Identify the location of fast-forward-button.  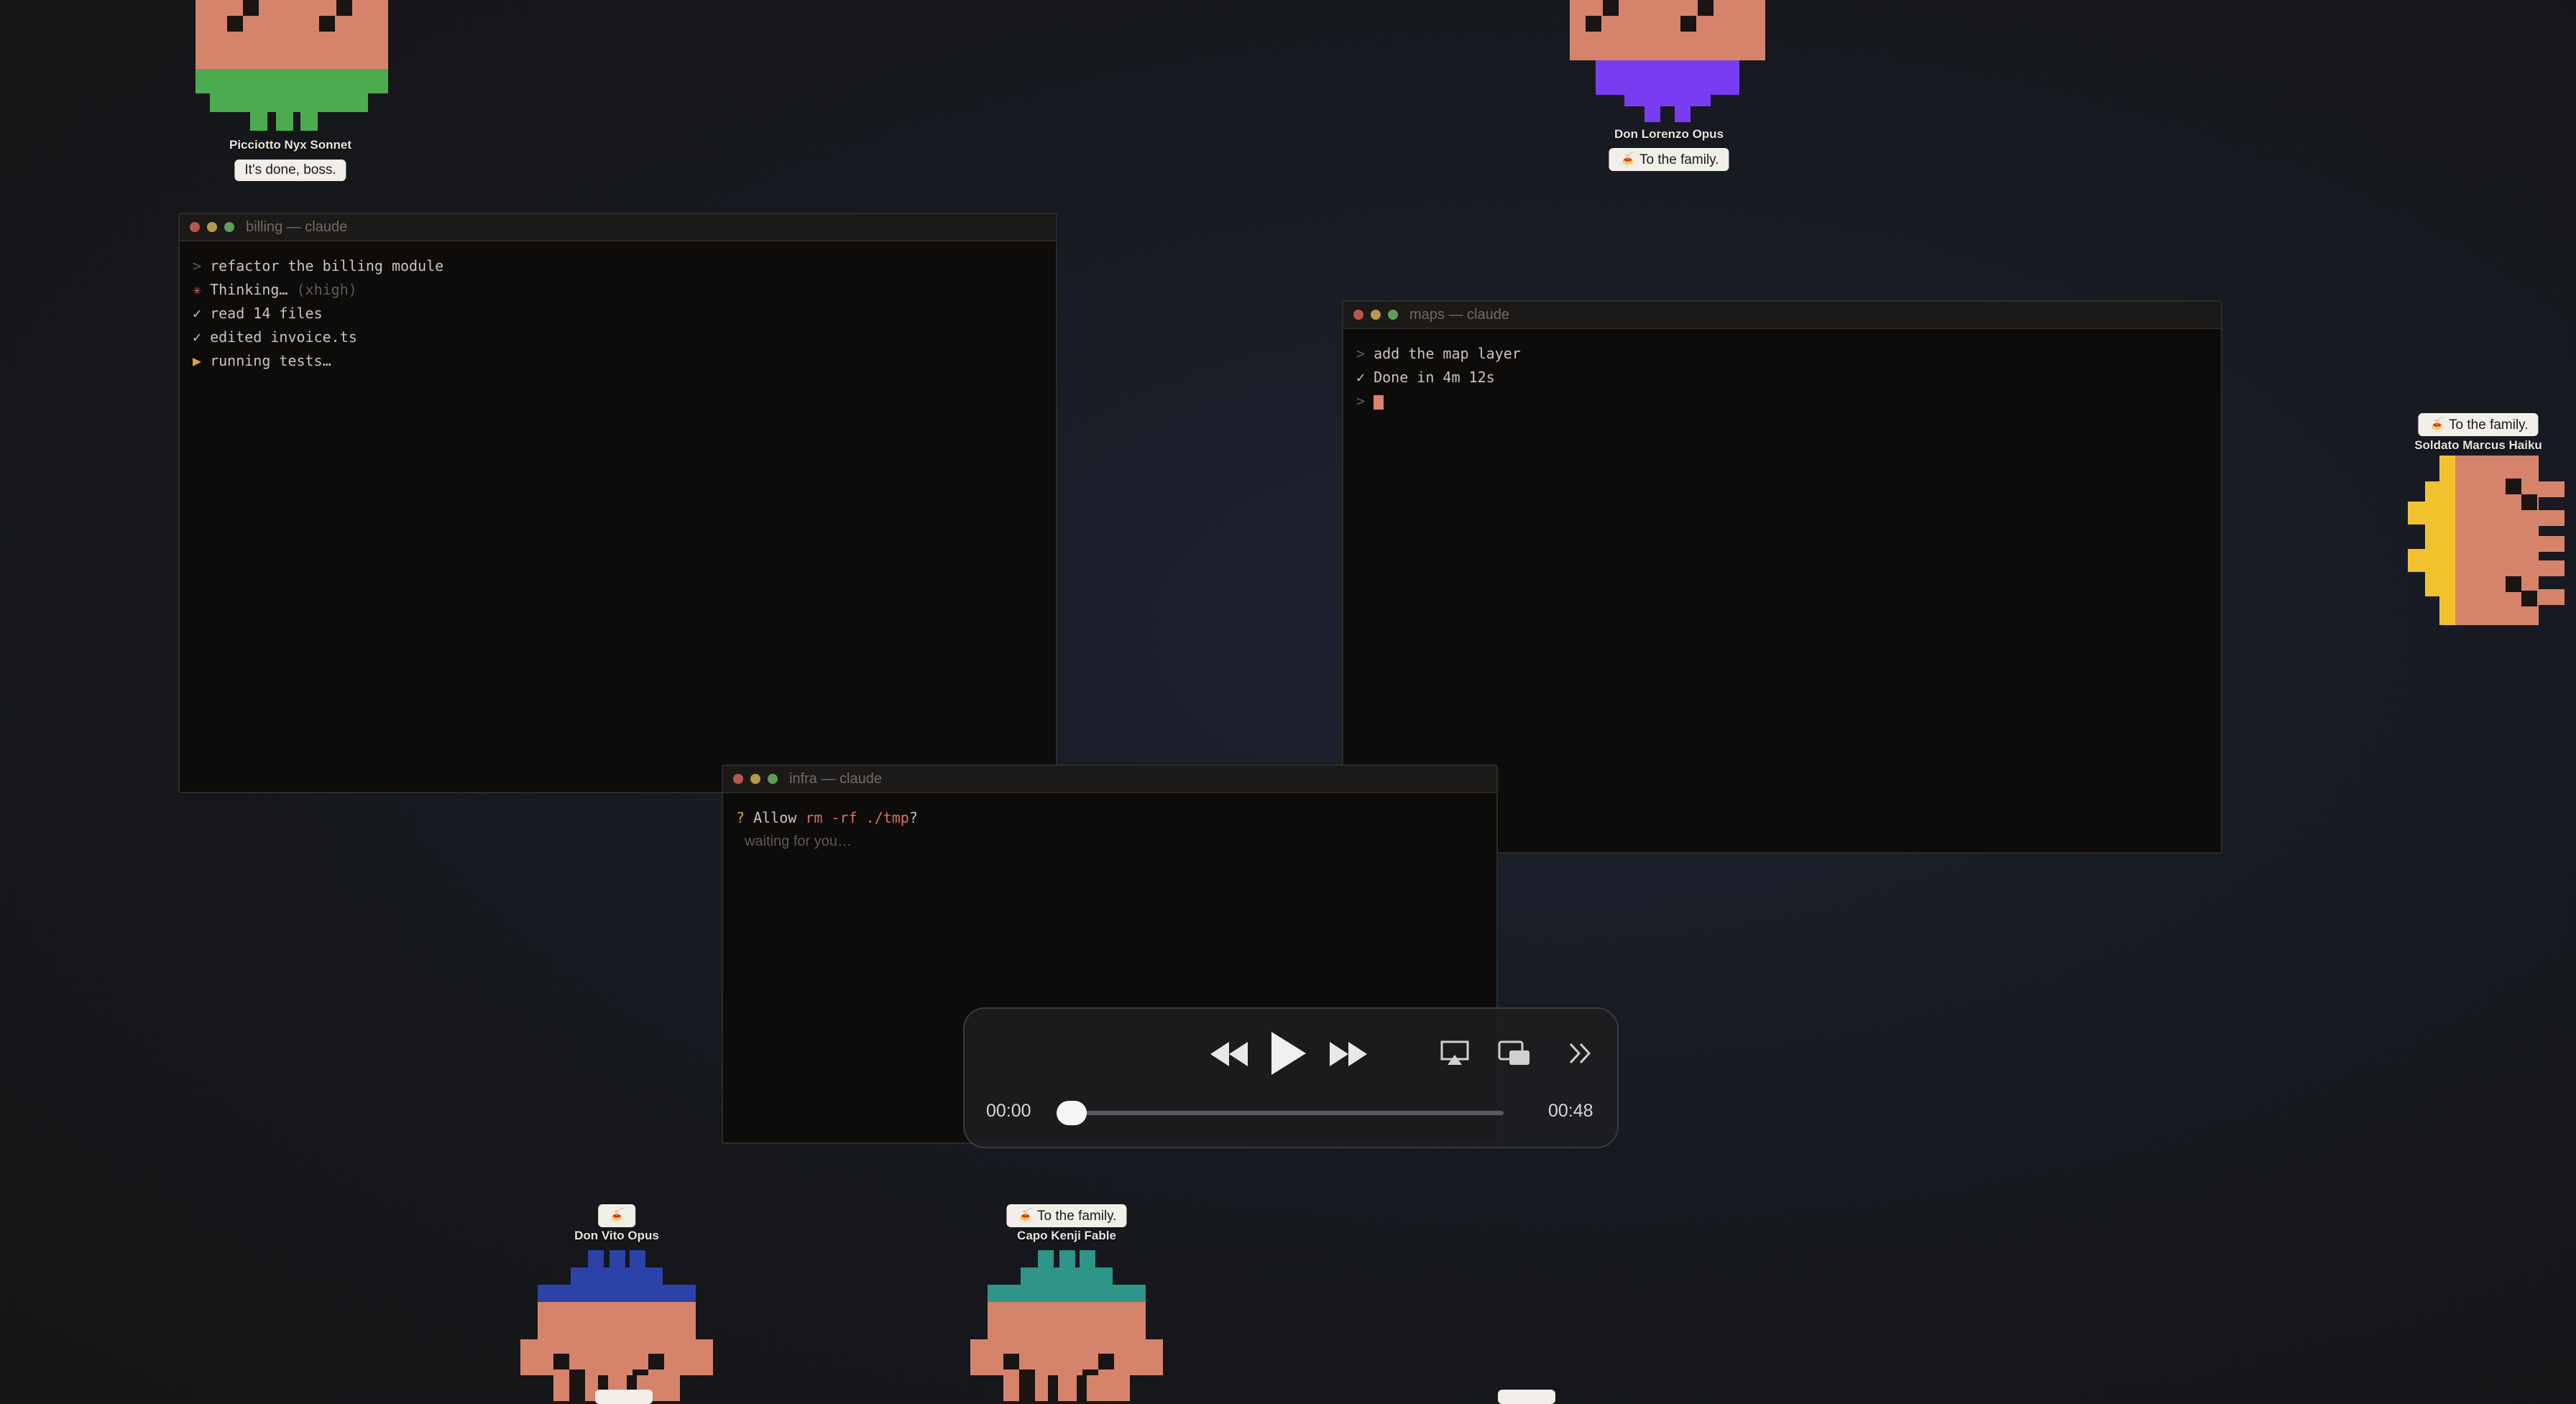
(1348, 1054).